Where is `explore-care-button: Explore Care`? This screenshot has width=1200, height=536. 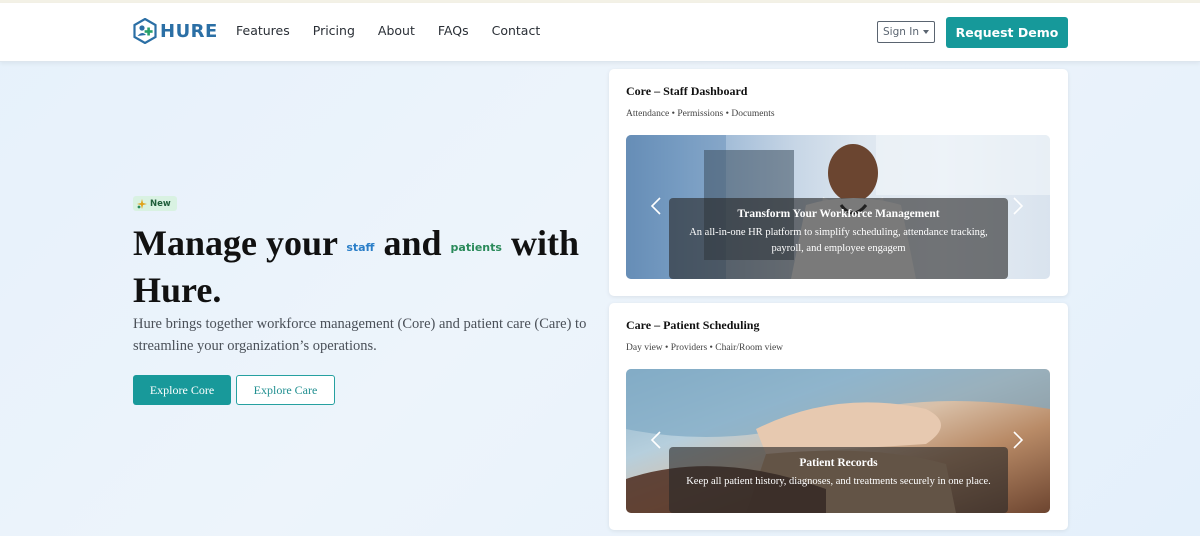
explore-care-button: Explore Care is located at coordinates (285, 390).